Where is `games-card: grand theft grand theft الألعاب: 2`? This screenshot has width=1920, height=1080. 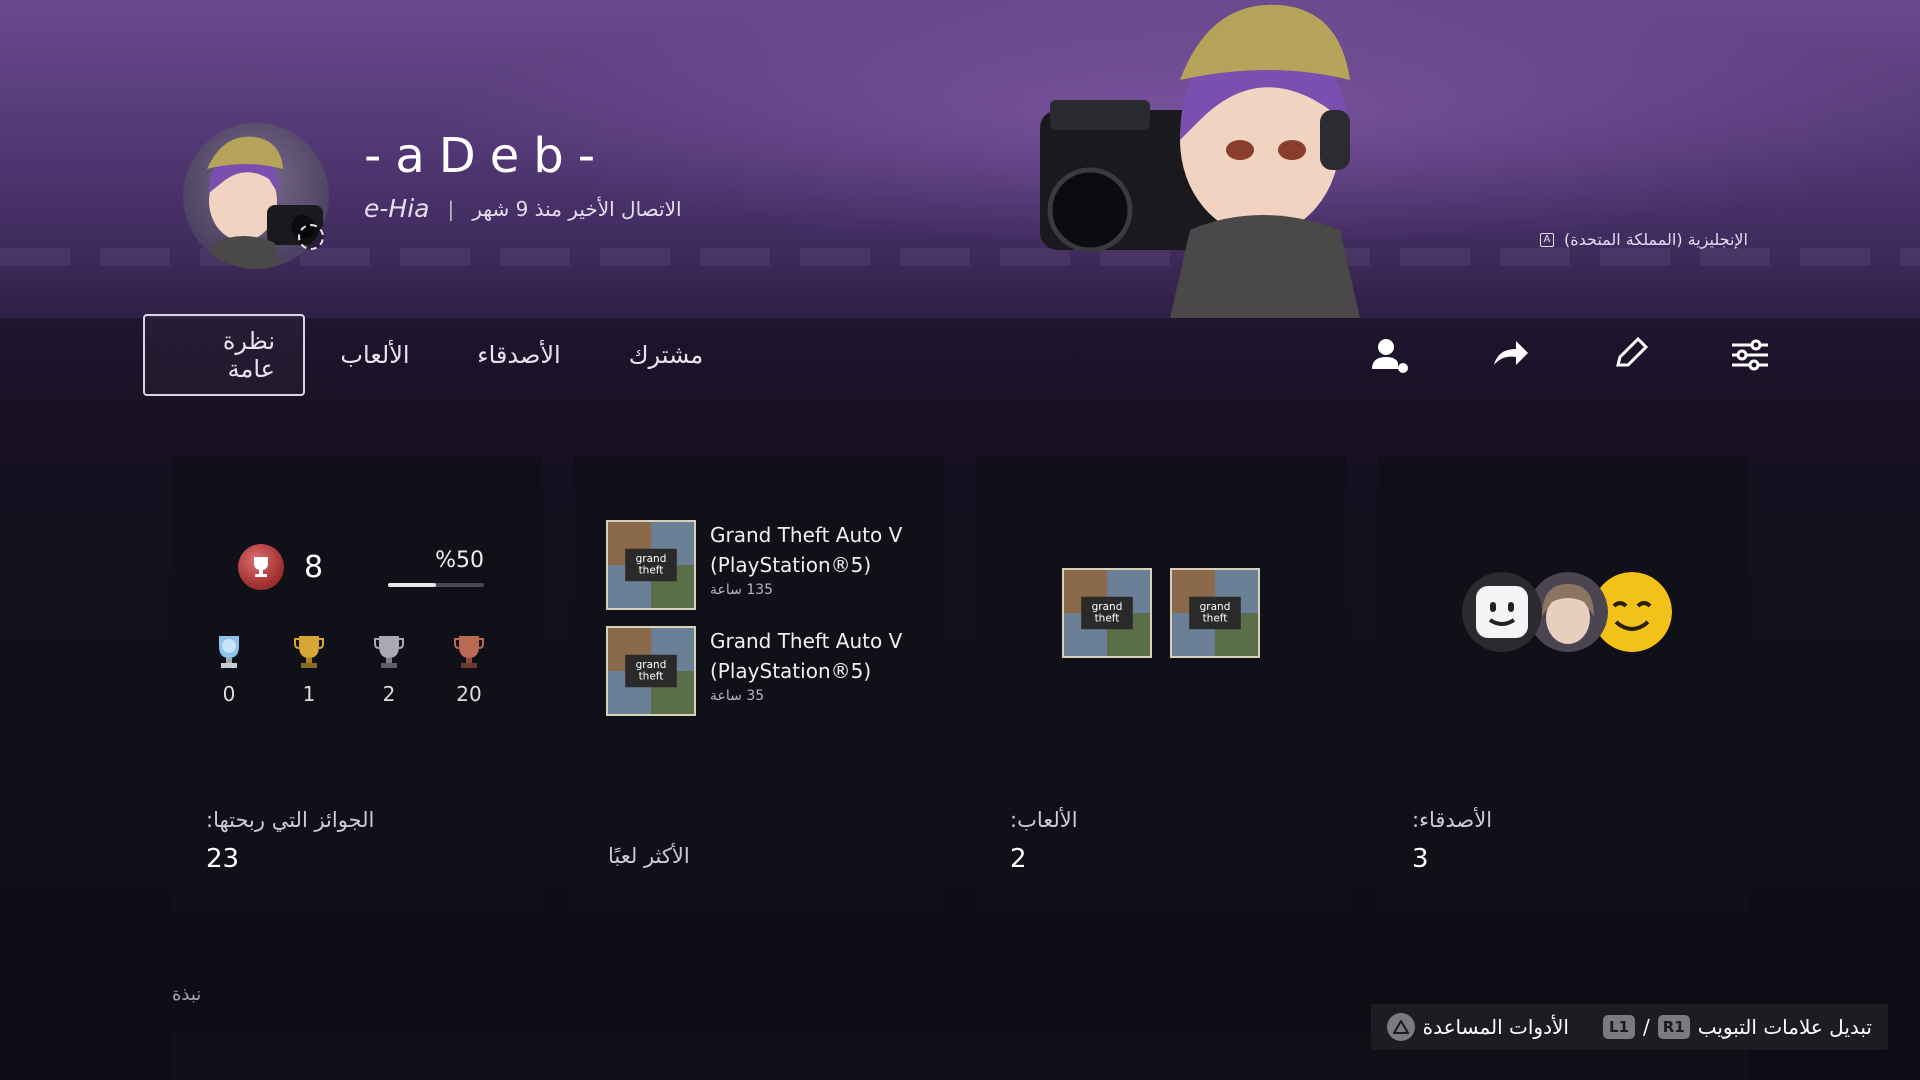 games-card: grand theft grand theft الألعاب: 2 is located at coordinates (1161, 684).